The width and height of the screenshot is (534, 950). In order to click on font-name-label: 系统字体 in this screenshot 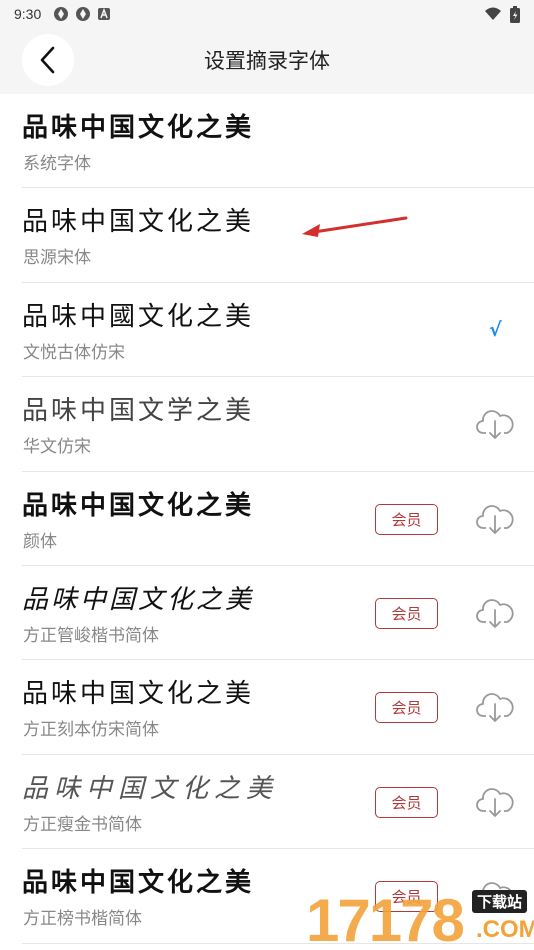, I will do `click(57, 164)`.